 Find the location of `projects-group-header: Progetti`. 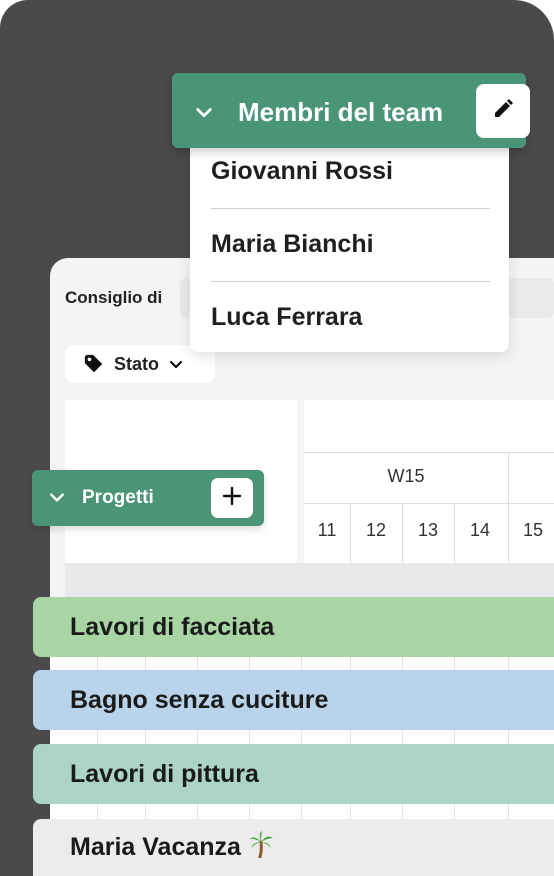

projects-group-header: Progetti is located at coordinates (148, 498).